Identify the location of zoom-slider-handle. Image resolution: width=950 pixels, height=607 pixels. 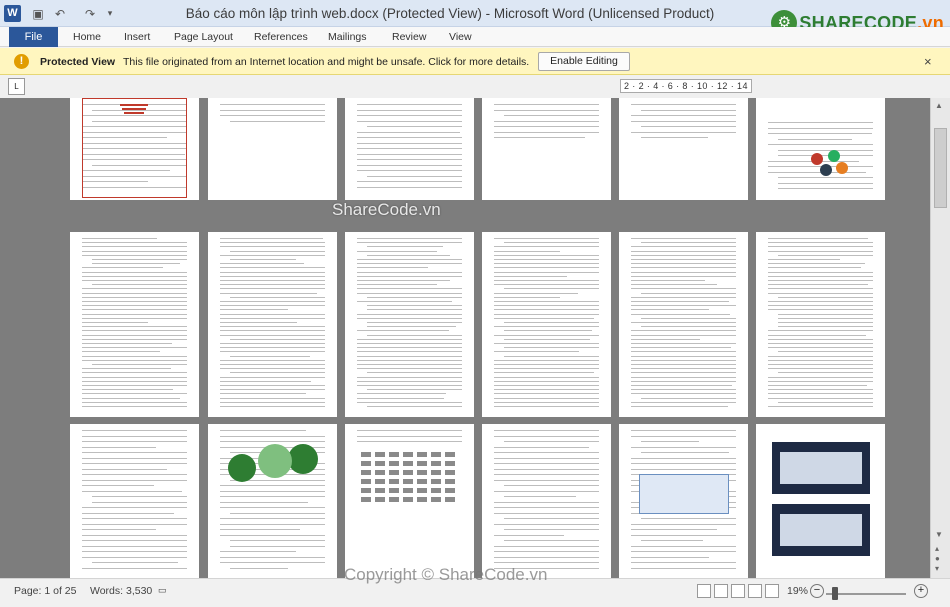
(835, 593).